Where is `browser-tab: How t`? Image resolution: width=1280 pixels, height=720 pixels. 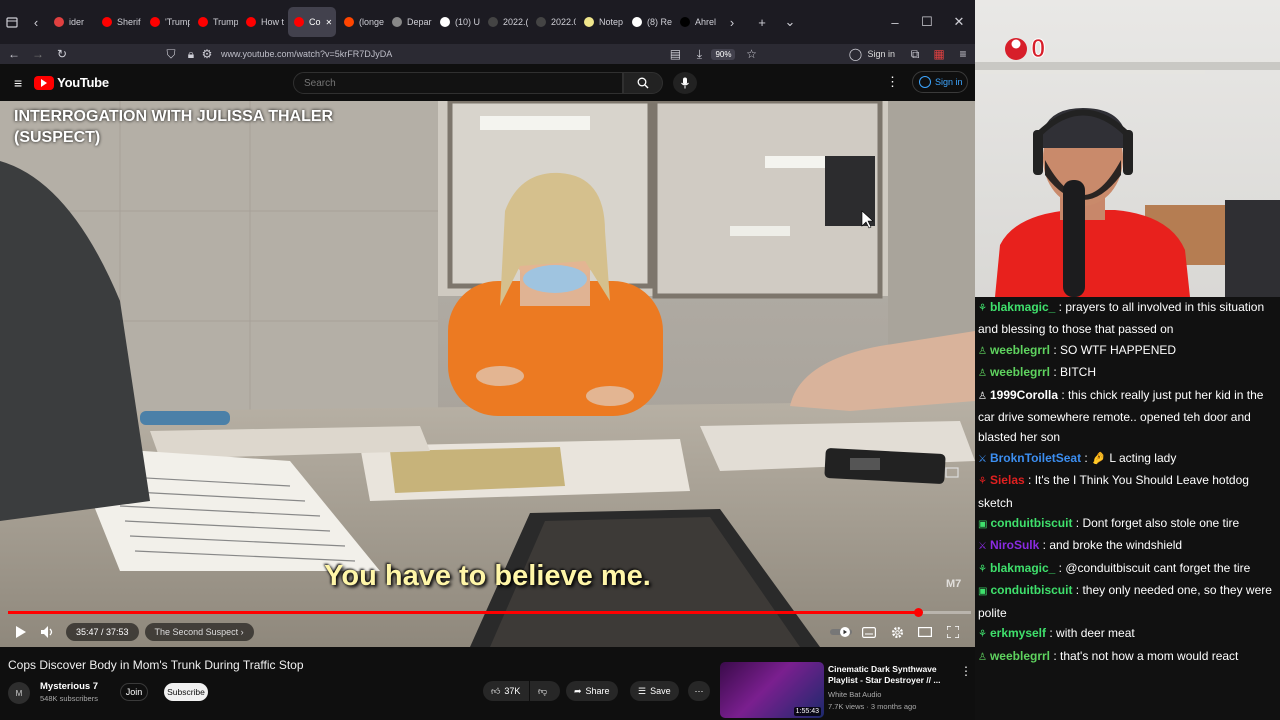
browser-tab: How t is located at coordinates (263, 22).